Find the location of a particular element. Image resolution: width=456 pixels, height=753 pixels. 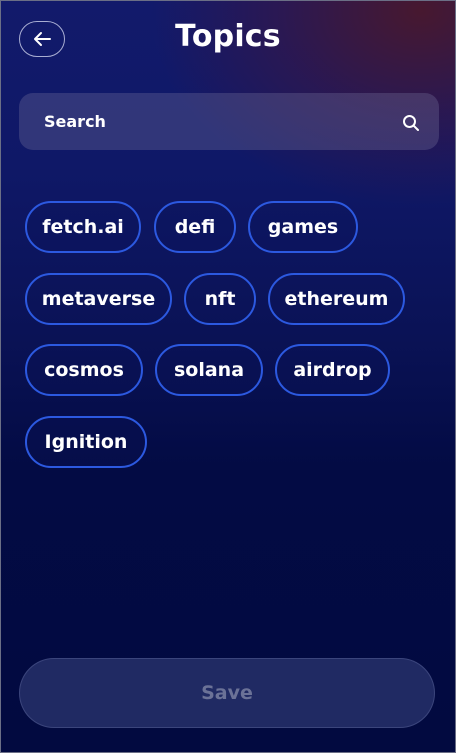

topic-chip: ethereum is located at coordinates (336, 299).